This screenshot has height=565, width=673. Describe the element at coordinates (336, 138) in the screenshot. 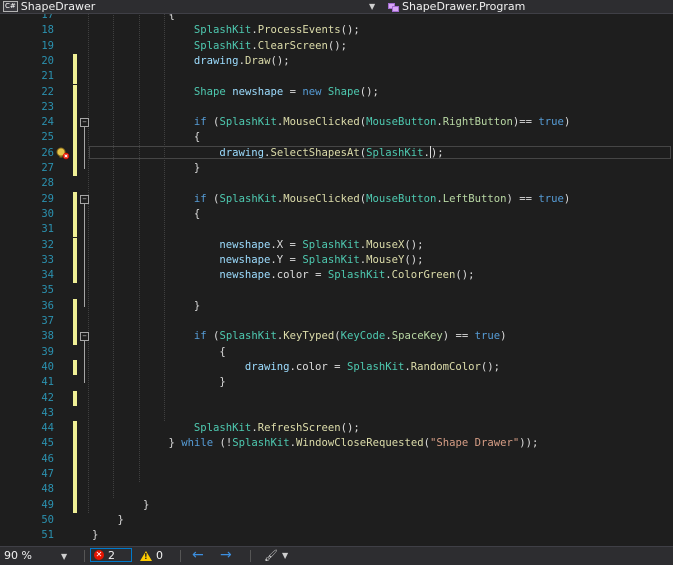

I see `code-line: 25 {` at that location.